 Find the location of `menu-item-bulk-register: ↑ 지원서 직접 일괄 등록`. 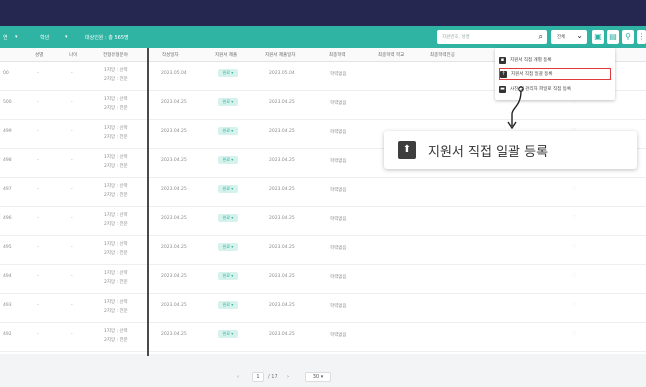

menu-item-bulk-register: ↑ 지원서 직접 일괄 등록 is located at coordinates (555, 74).